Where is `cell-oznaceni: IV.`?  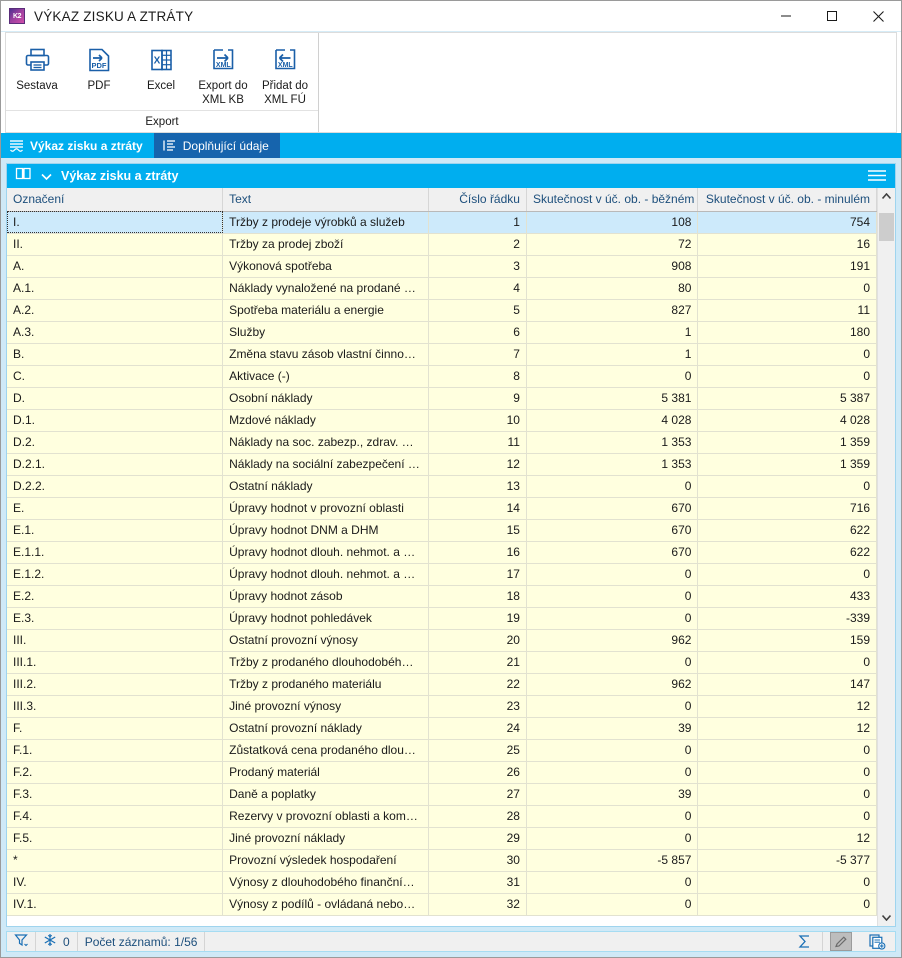
cell-oznaceni: IV. is located at coordinates (115, 882).